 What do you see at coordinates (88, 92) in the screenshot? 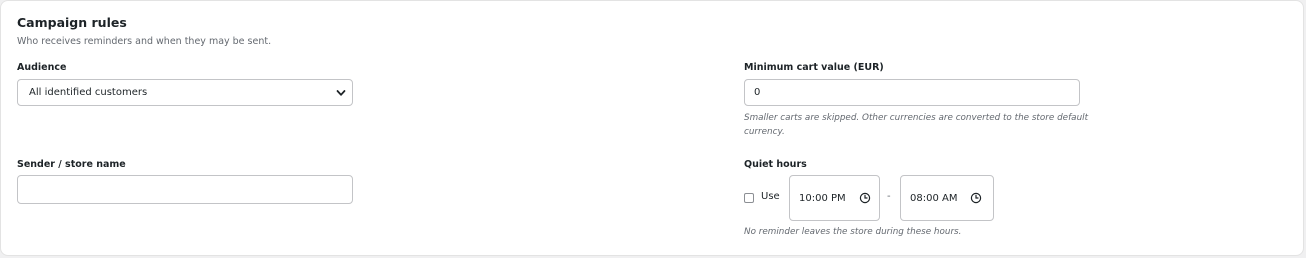
I see `audience-selected-value: All identified customers` at bounding box center [88, 92].